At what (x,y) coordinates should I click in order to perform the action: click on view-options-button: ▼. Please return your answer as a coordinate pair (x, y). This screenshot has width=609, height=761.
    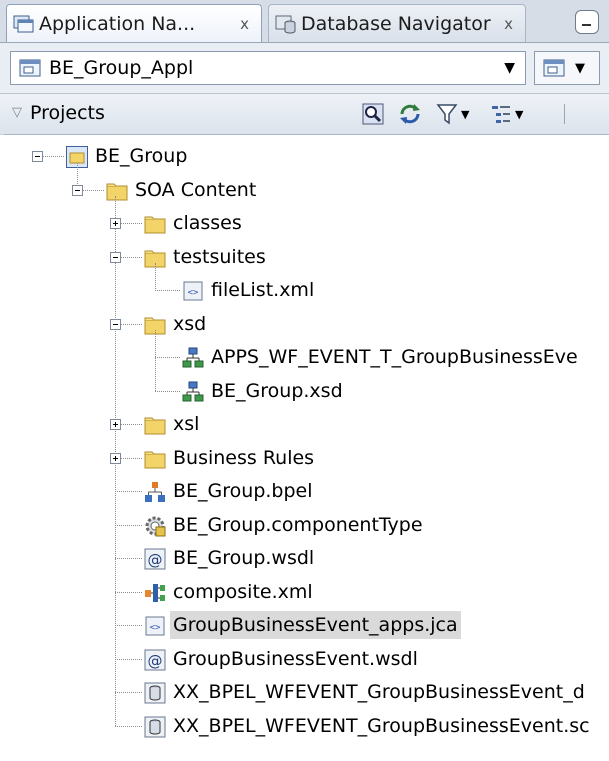
    Looking at the image, I should click on (506, 114).